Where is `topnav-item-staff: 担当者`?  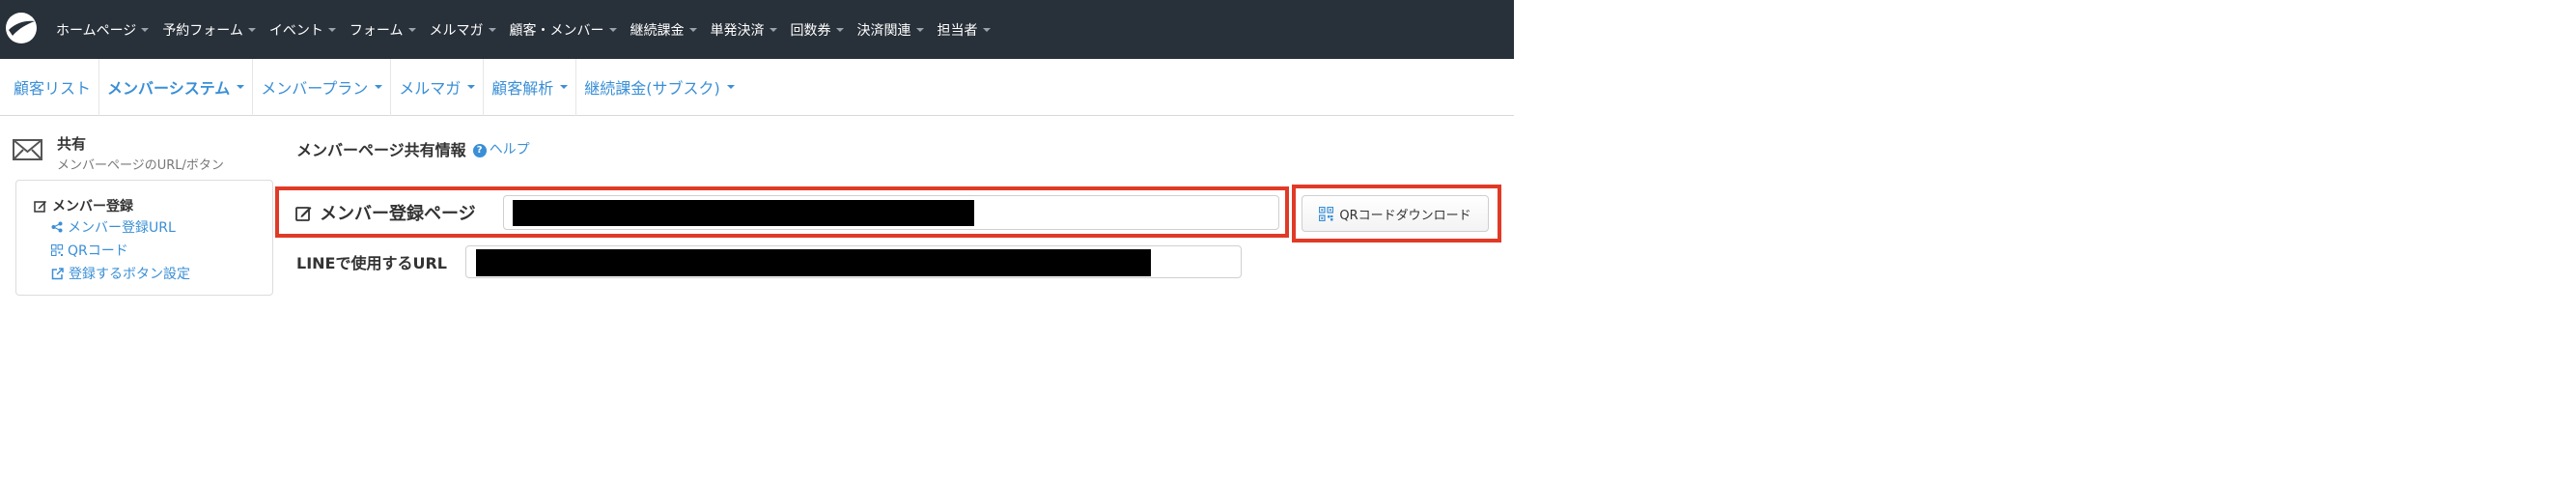 topnav-item-staff: 担当者 is located at coordinates (965, 30).